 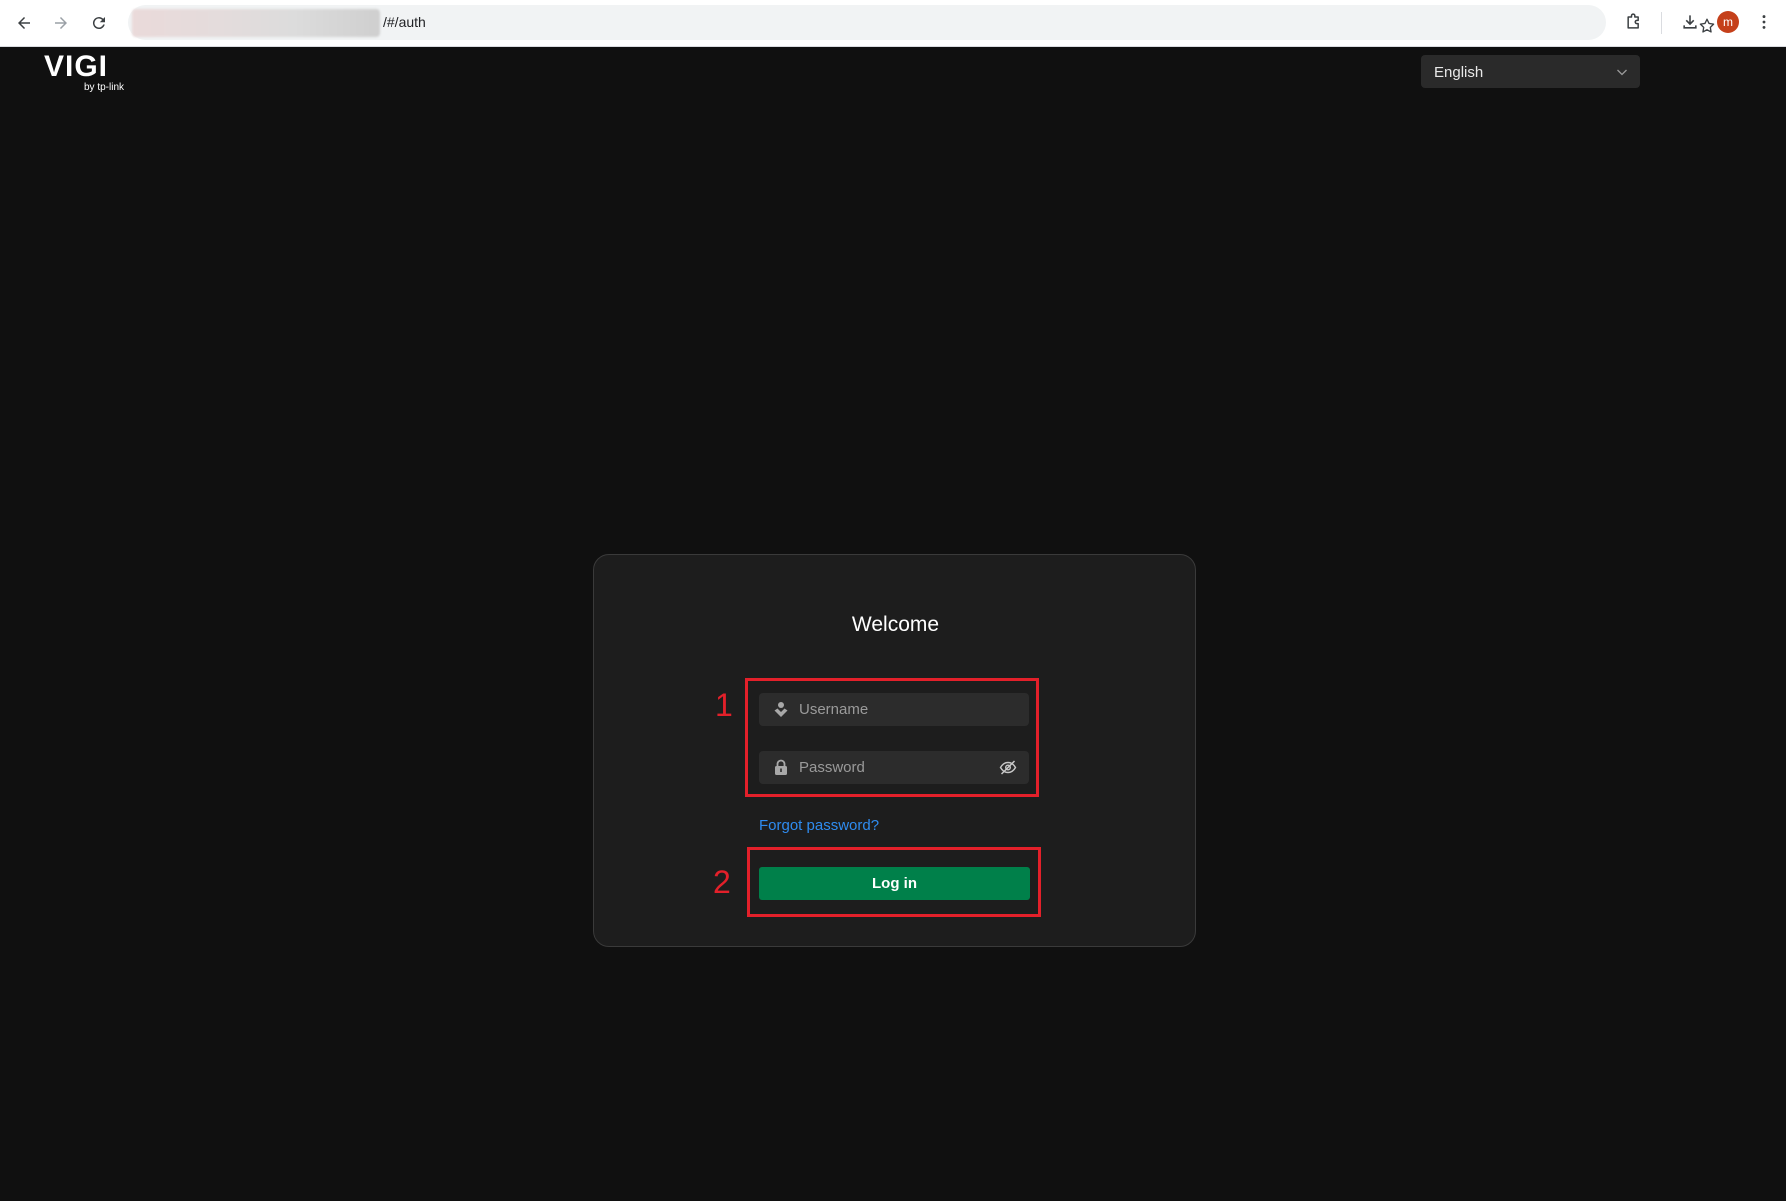 I want to click on extensions-icon, so click(x=1634, y=22).